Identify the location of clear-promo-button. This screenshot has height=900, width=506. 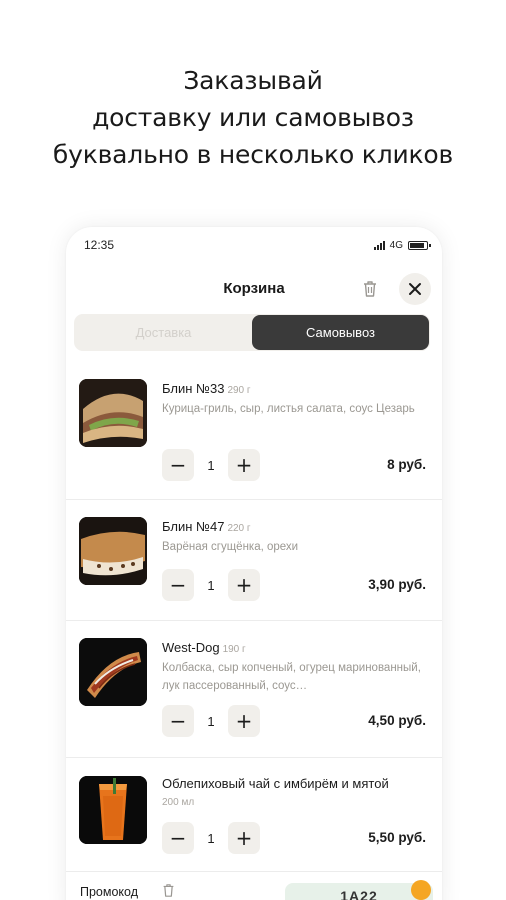
(168, 891).